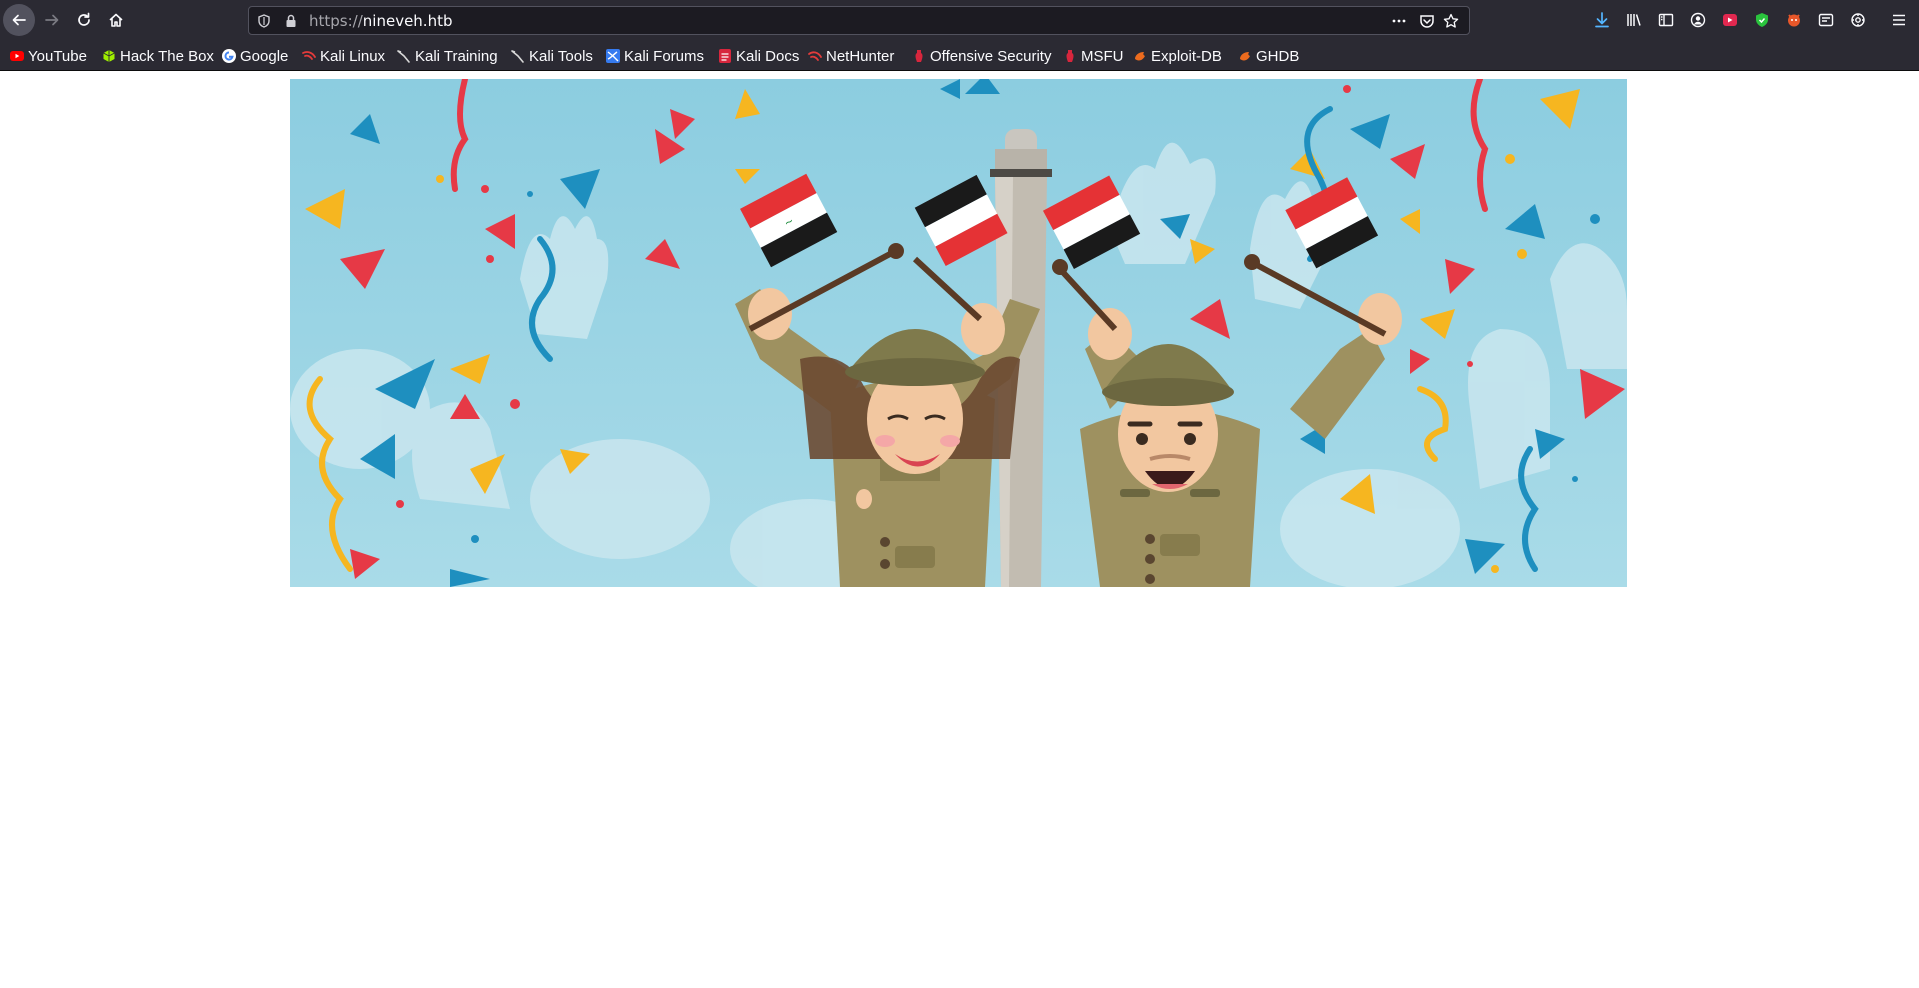 The image size is (1919, 988). Describe the element at coordinates (57, 56) in the screenshot. I see `bookmark-label: YouTube` at that location.